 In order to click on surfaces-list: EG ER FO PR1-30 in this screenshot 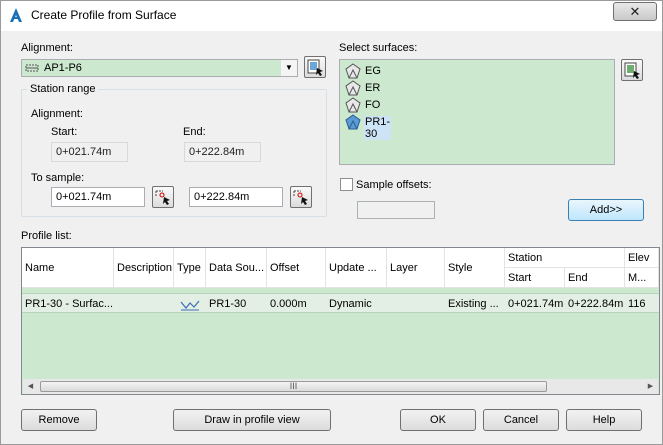, I will do `click(477, 112)`.